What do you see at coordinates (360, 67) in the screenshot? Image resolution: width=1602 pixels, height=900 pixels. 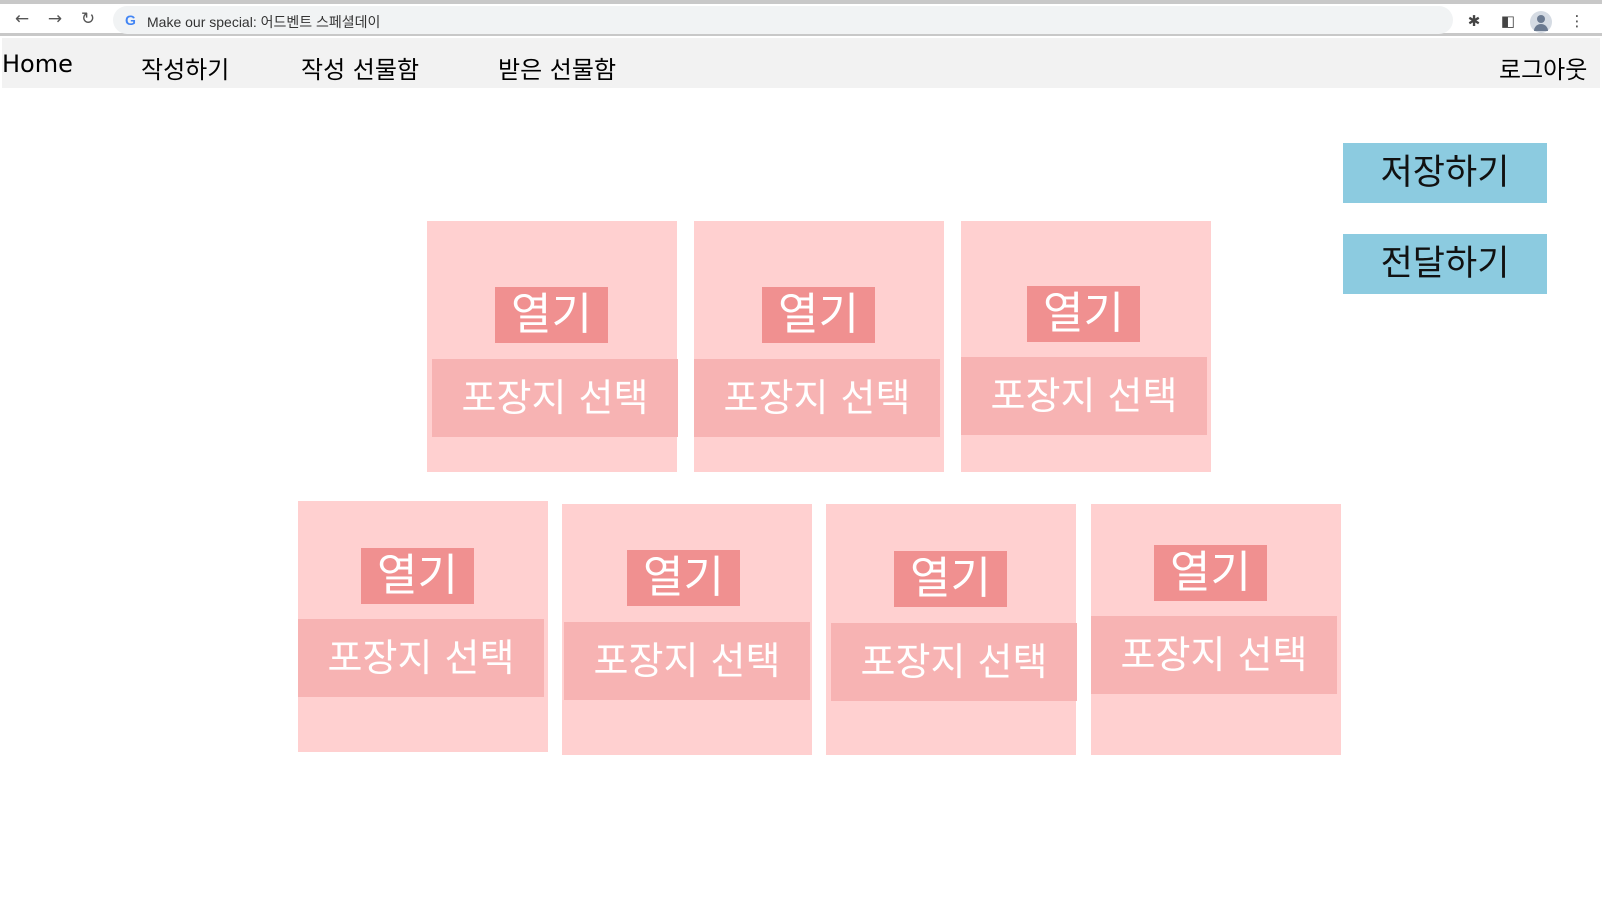 I see `nav-written-box: 작성 선물함` at bounding box center [360, 67].